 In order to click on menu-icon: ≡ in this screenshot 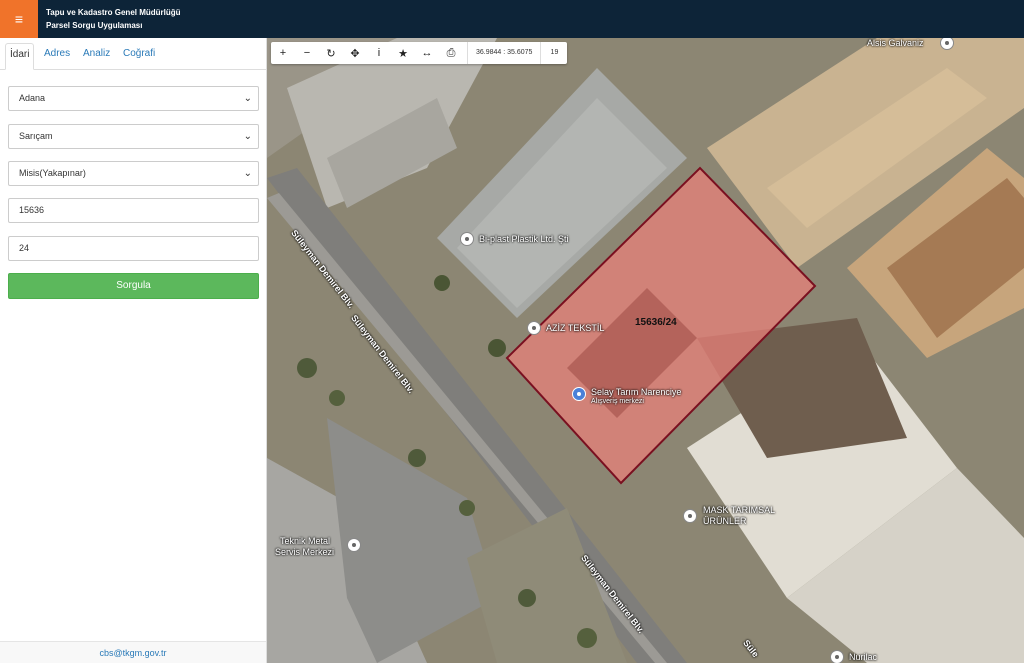, I will do `click(19, 19)`.